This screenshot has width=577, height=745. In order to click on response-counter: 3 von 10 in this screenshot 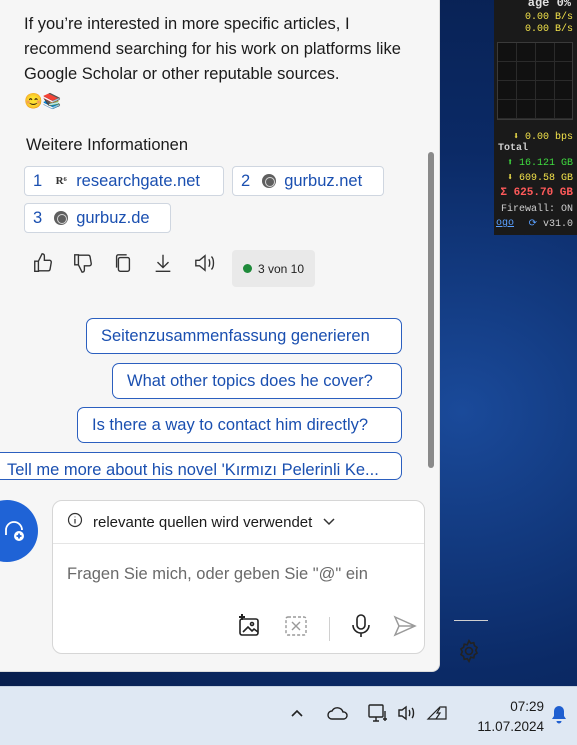, I will do `click(273, 268)`.